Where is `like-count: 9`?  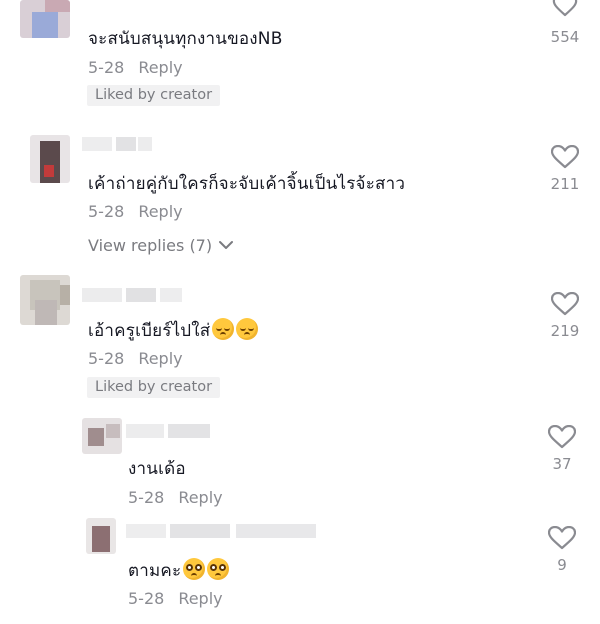 like-count: 9 is located at coordinates (562, 565).